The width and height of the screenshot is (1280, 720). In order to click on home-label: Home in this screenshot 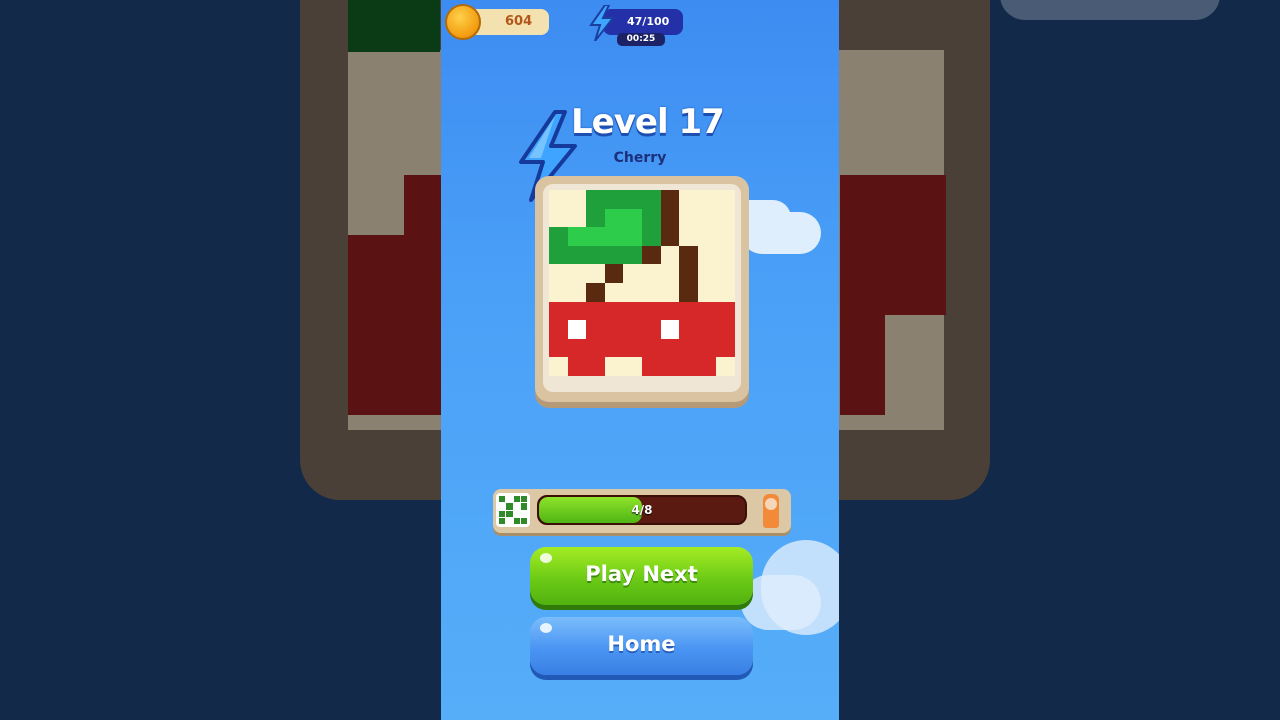, I will do `click(641, 644)`.